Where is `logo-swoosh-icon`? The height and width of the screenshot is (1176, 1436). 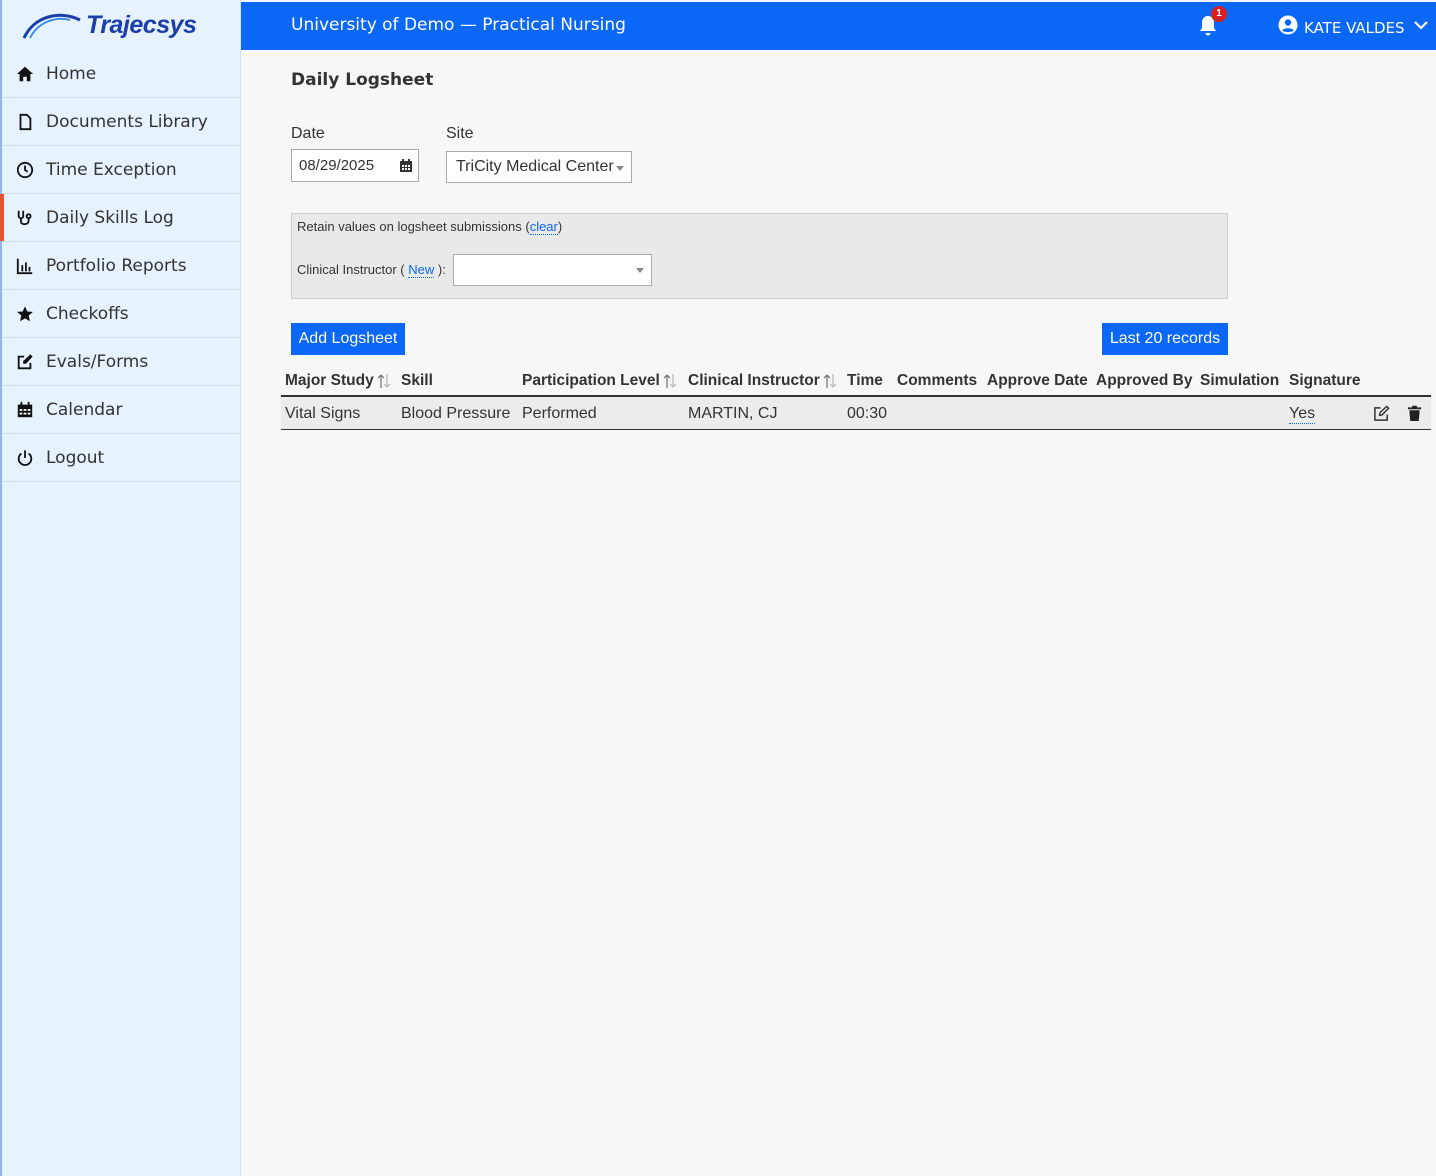 logo-swoosh-icon is located at coordinates (51, 26).